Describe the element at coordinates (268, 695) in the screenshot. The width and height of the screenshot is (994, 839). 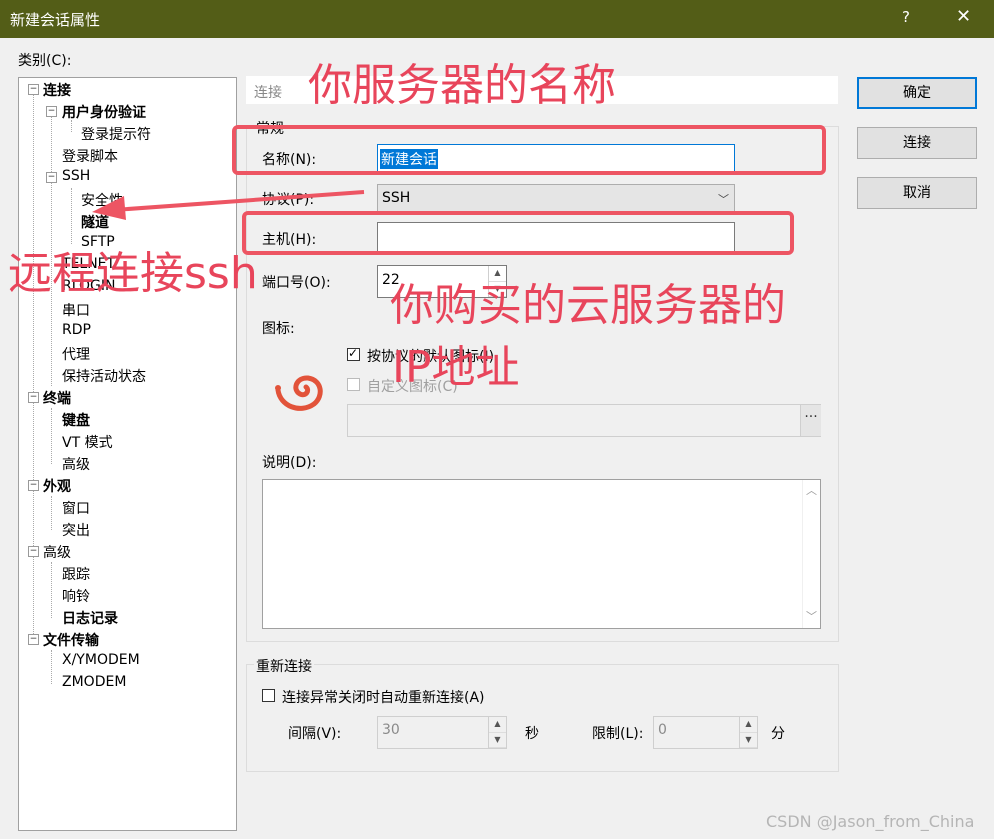
I see `reconnect-checkbox` at that location.